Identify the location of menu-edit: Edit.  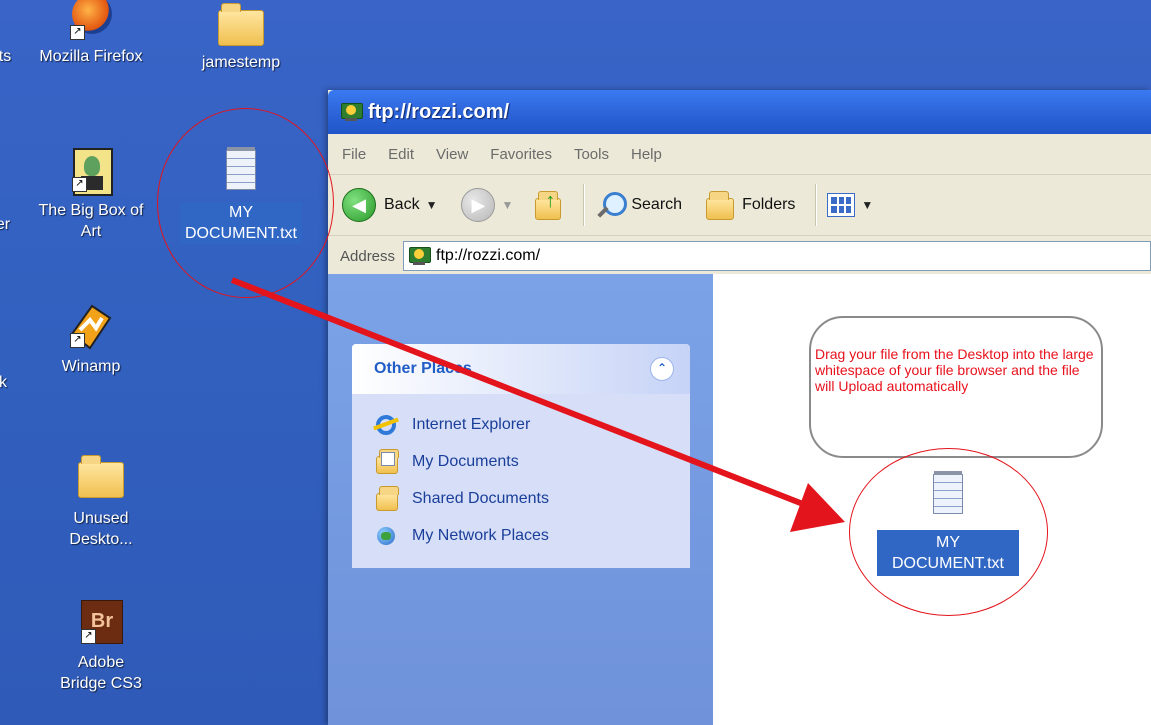
(401, 154).